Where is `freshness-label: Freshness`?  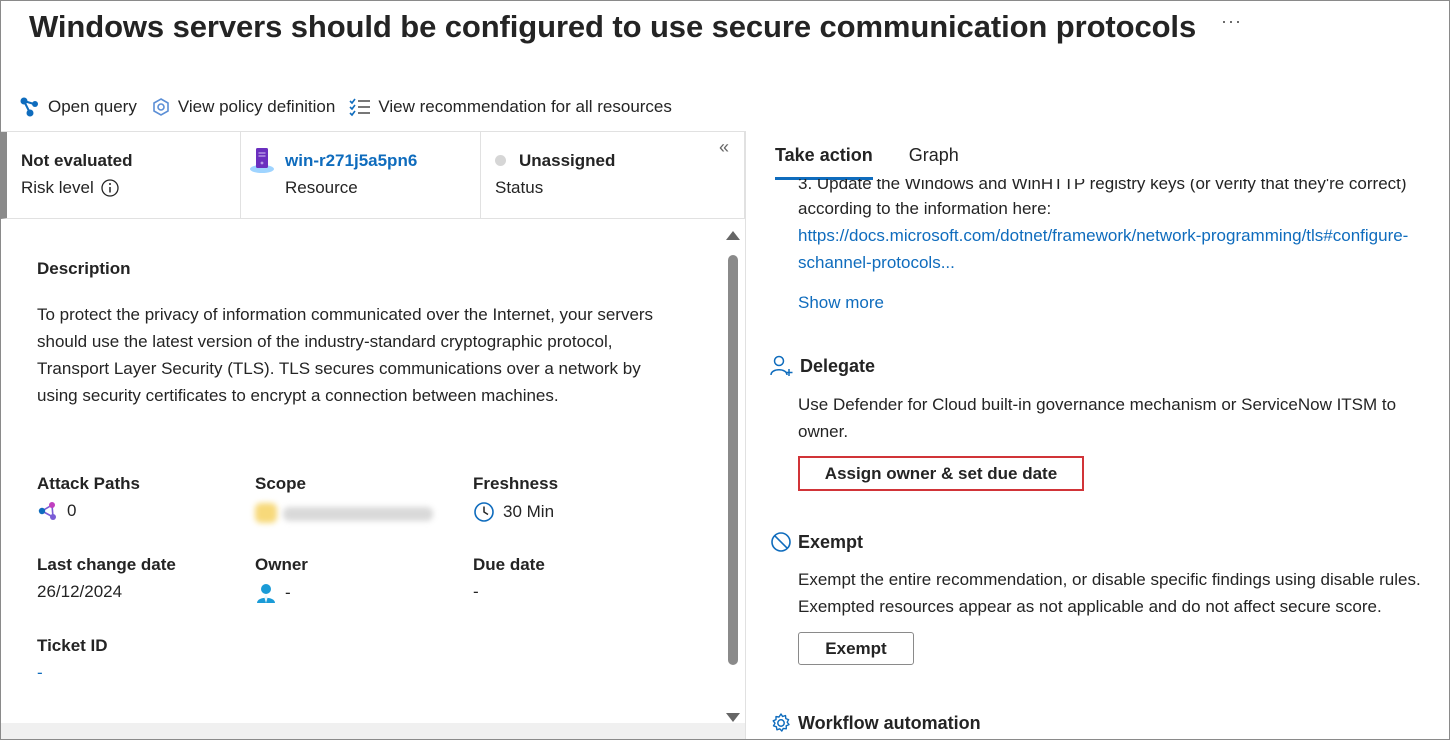
freshness-label: Freshness is located at coordinates (516, 483).